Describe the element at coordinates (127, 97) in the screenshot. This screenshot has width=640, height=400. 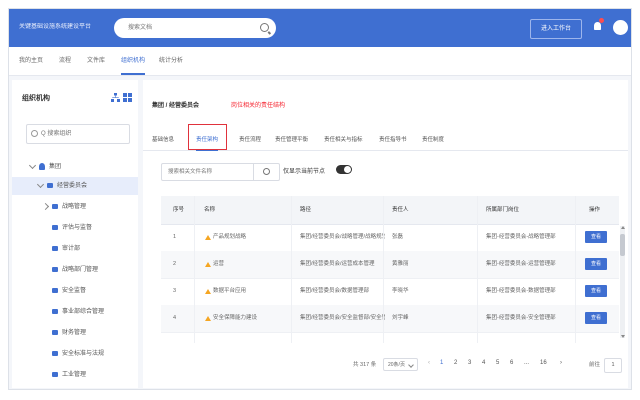
I see `grid-view-icon` at that location.